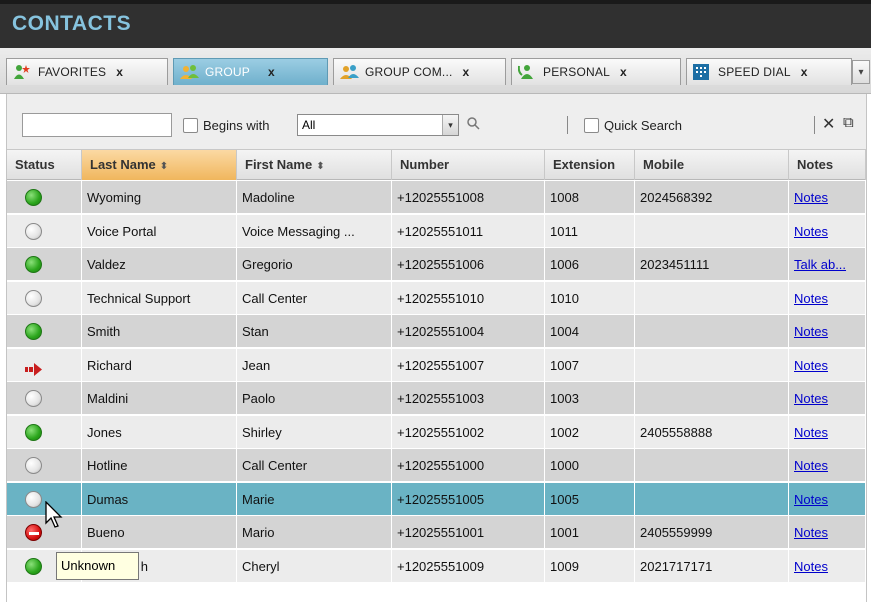 Image resolution: width=871 pixels, height=602 pixels. I want to click on cell-extension: 1004, so click(590, 331).